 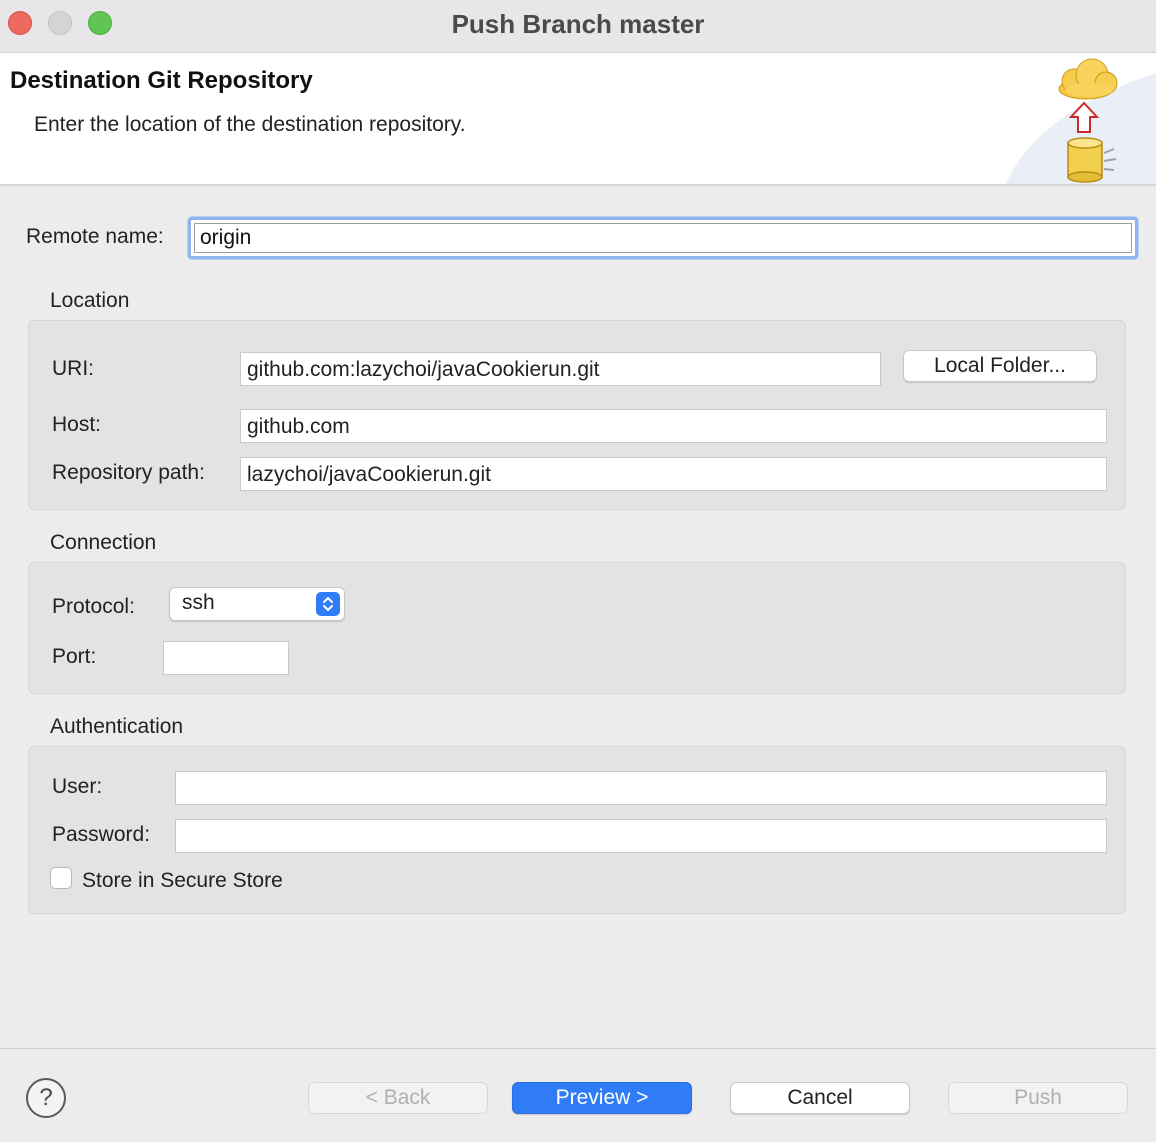 I want to click on repository-path-input: lazychoi/javaCookierun.git, so click(x=673, y=474).